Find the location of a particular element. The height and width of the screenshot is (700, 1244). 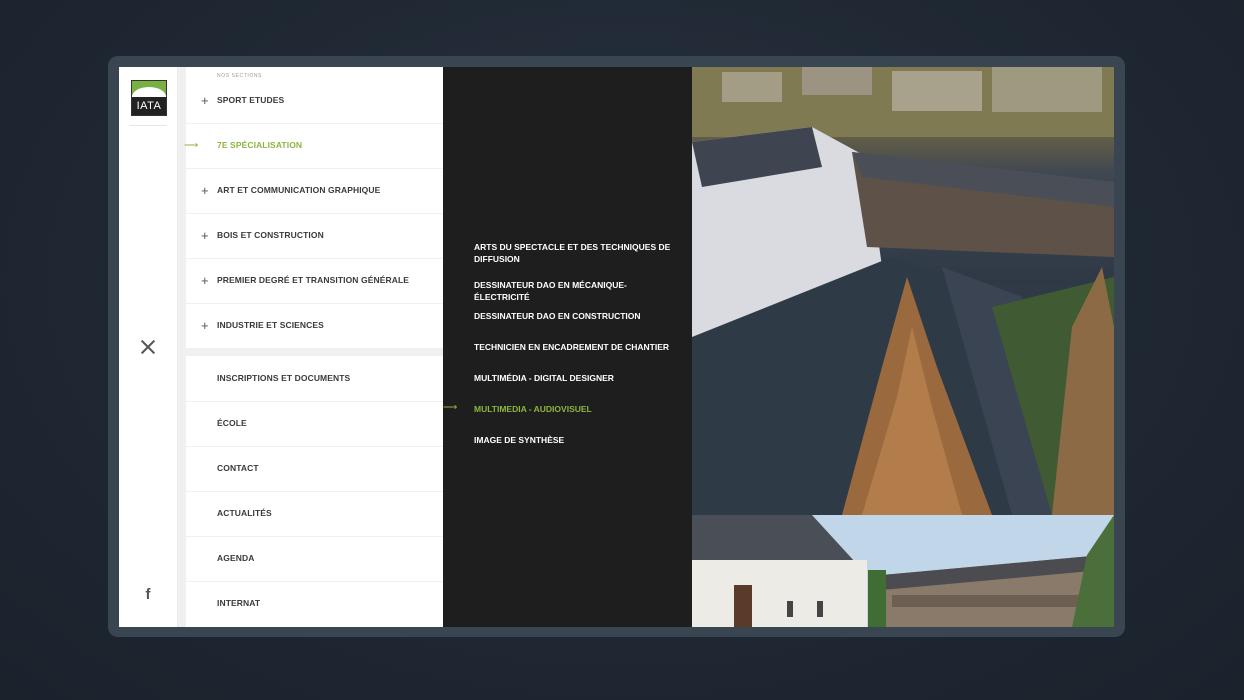

close-icon is located at coordinates (148, 347).